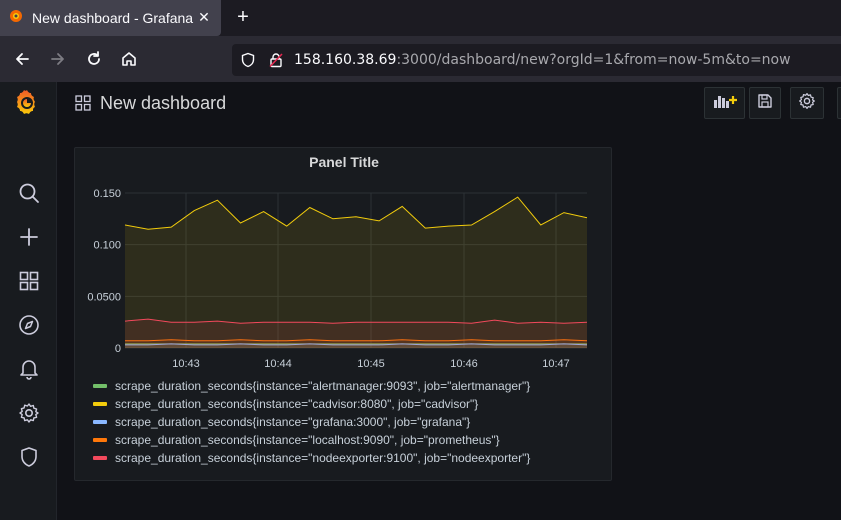 This screenshot has width=841, height=520. I want to click on home-icon, so click(129, 59).